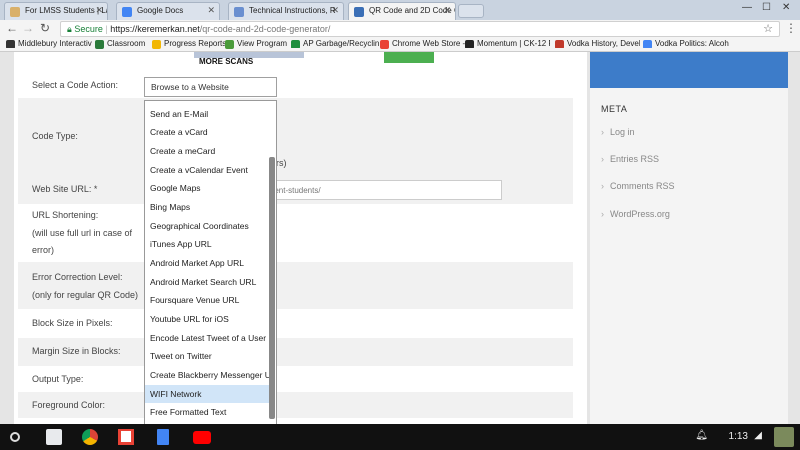 The width and height of the screenshot is (800, 450). Describe the element at coordinates (208, 282) in the screenshot. I see `option-android-search-url: Android Market Search URL` at that location.